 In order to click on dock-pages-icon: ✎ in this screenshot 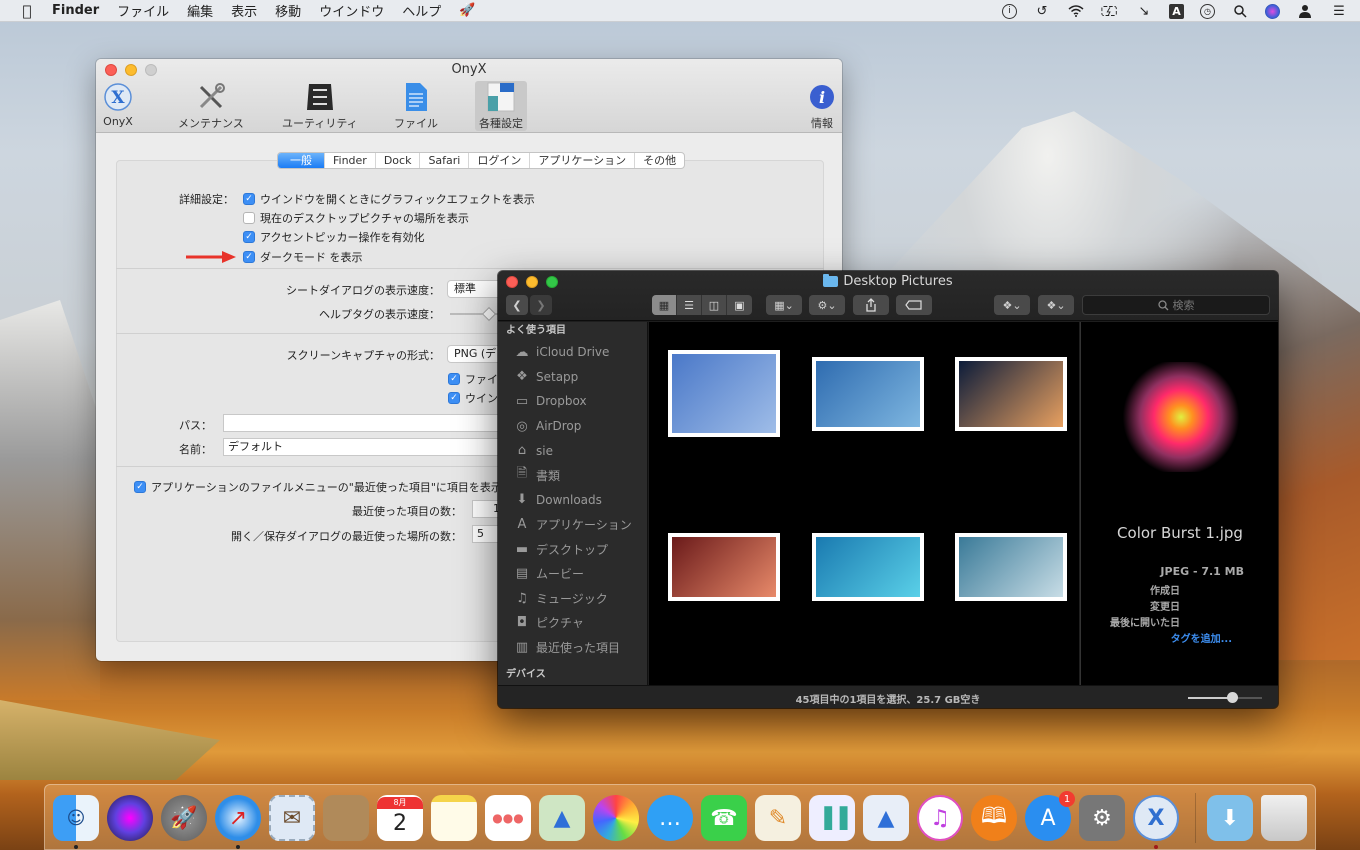, I will do `click(778, 818)`.